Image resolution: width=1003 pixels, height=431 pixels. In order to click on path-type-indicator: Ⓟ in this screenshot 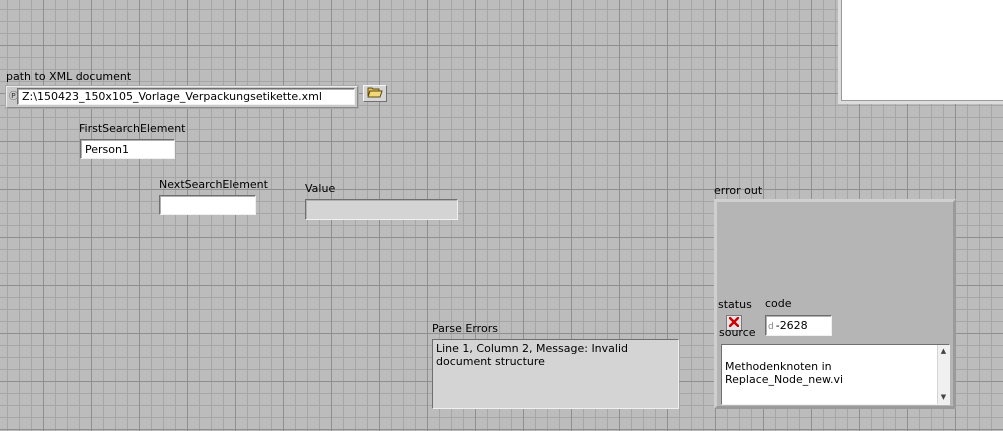, I will do `click(14, 97)`.